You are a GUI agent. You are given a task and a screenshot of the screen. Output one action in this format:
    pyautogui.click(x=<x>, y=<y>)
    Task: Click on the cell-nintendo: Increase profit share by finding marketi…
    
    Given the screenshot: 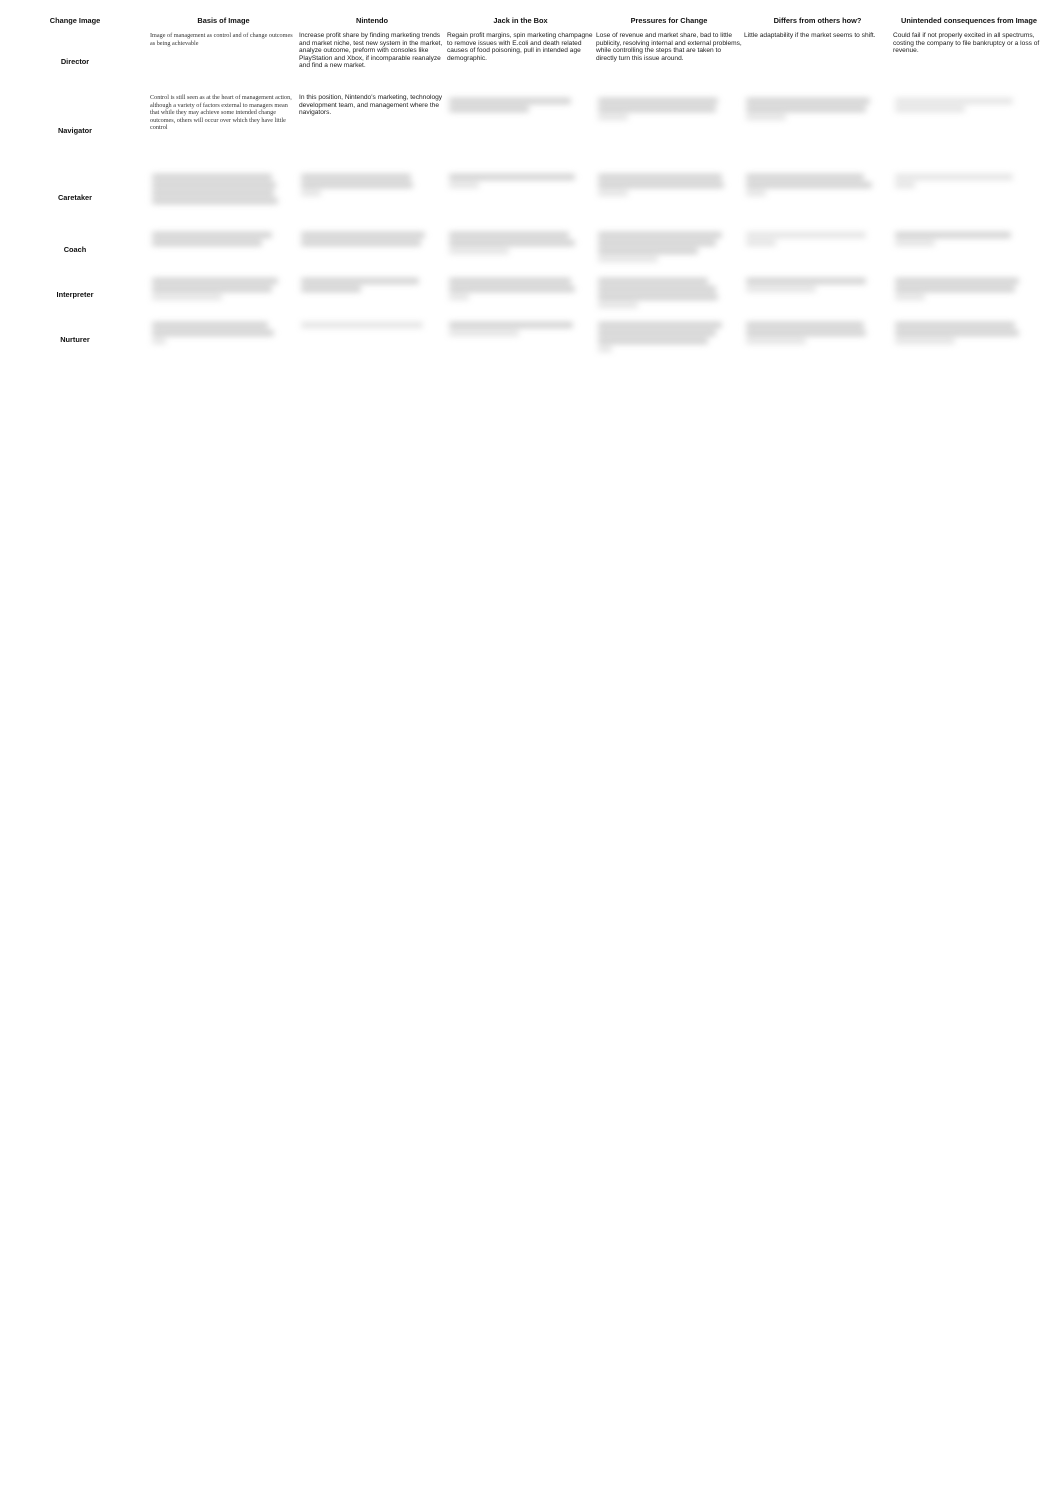 What is the action you would take?
    pyautogui.click(x=371, y=51)
    